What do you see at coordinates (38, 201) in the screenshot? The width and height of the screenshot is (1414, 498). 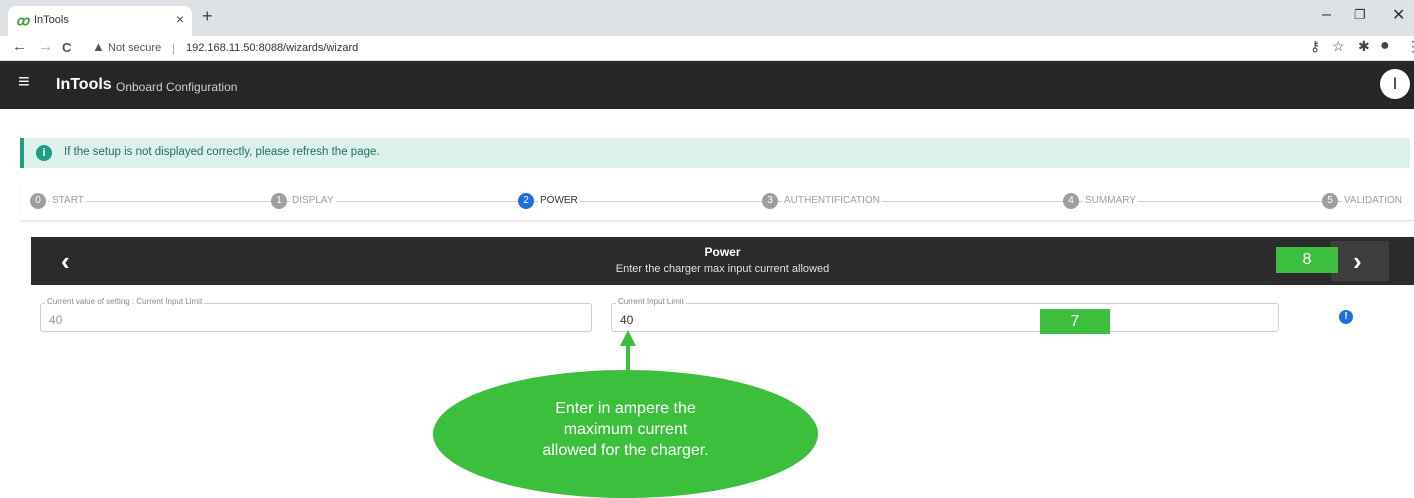 I see `step-0-circle: 0` at bounding box center [38, 201].